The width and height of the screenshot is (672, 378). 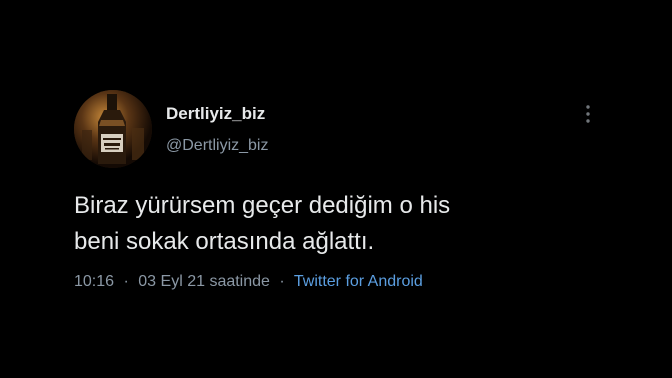 What do you see at coordinates (217, 146) in the screenshot?
I see `user-handle: @Dertliyiz_biz` at bounding box center [217, 146].